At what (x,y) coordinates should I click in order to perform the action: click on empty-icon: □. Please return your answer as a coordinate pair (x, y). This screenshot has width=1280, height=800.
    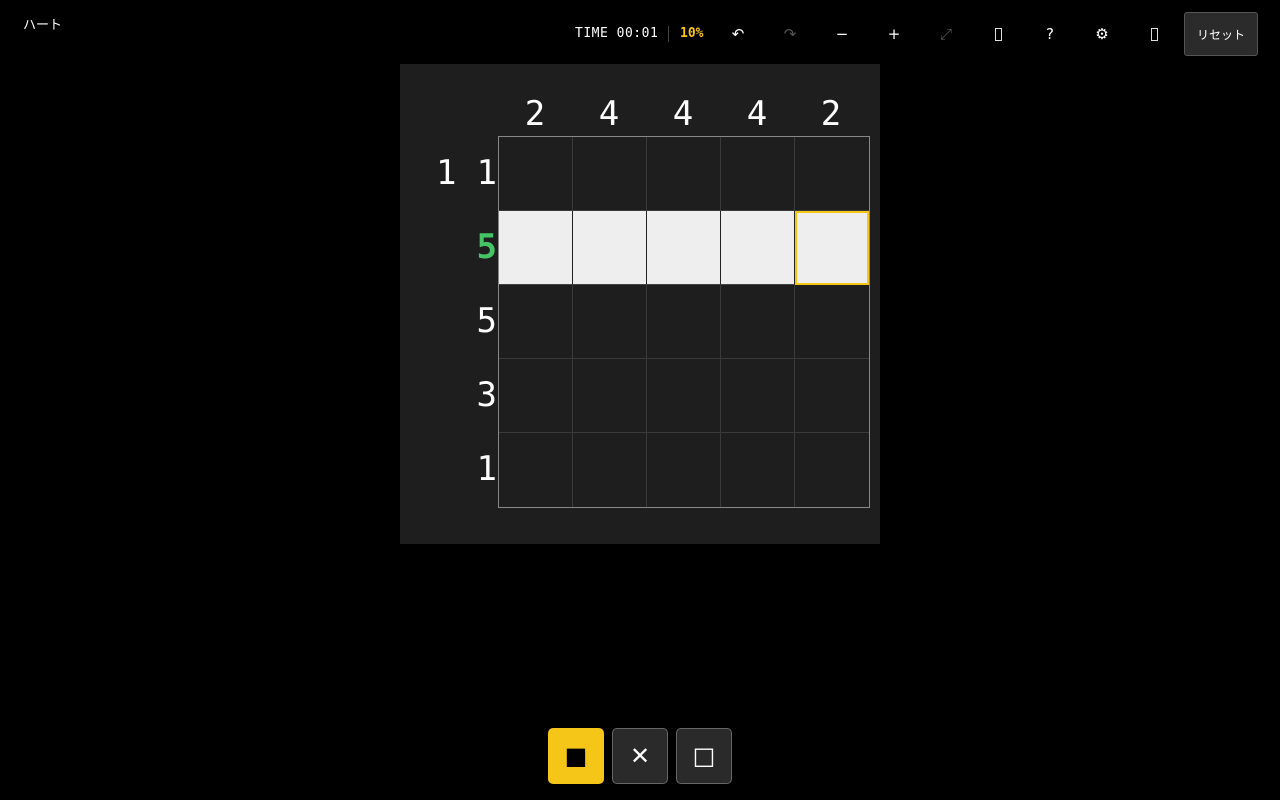
    Looking at the image, I should click on (704, 756).